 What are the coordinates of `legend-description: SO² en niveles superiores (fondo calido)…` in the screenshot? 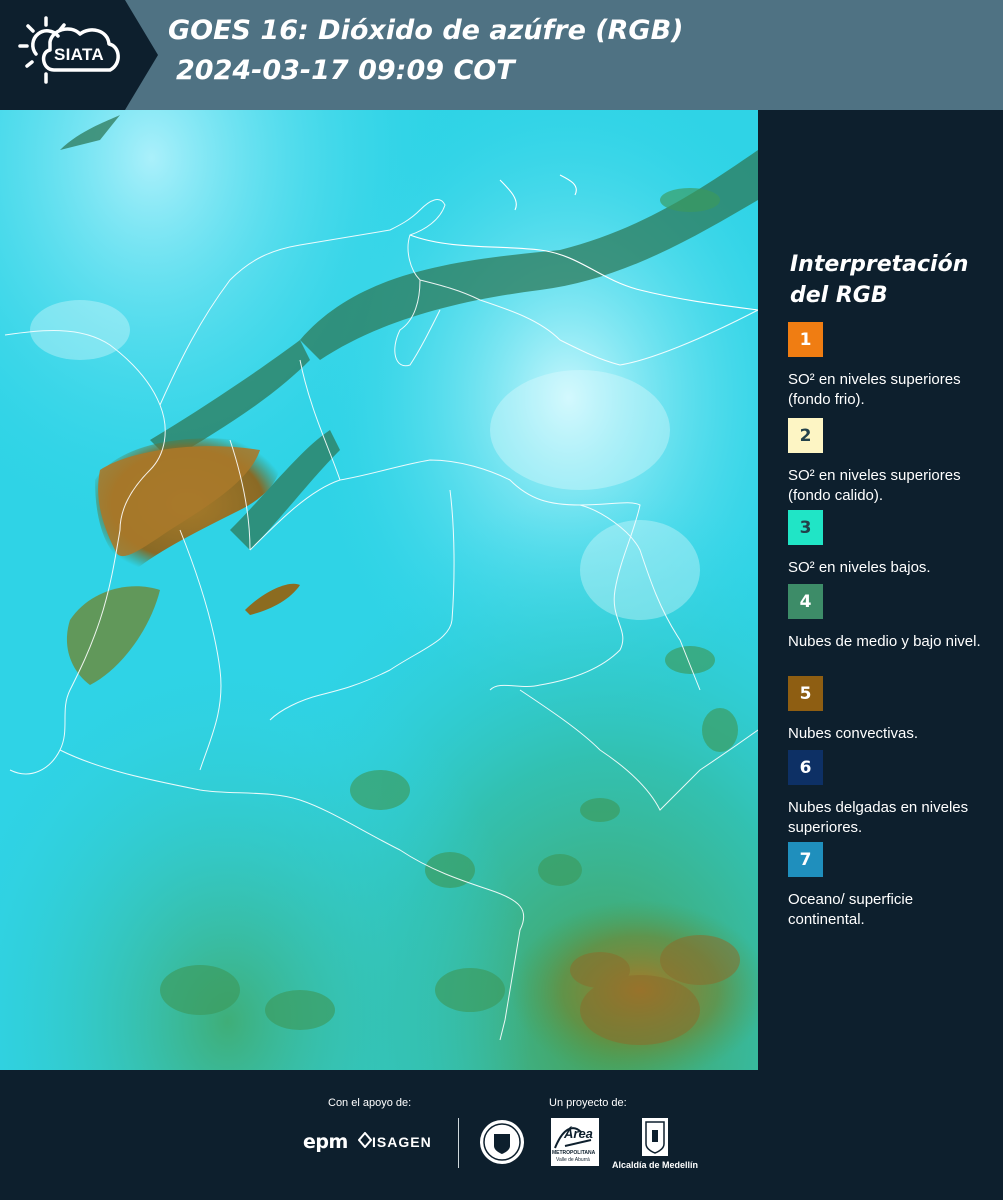 It's located at (874, 485).